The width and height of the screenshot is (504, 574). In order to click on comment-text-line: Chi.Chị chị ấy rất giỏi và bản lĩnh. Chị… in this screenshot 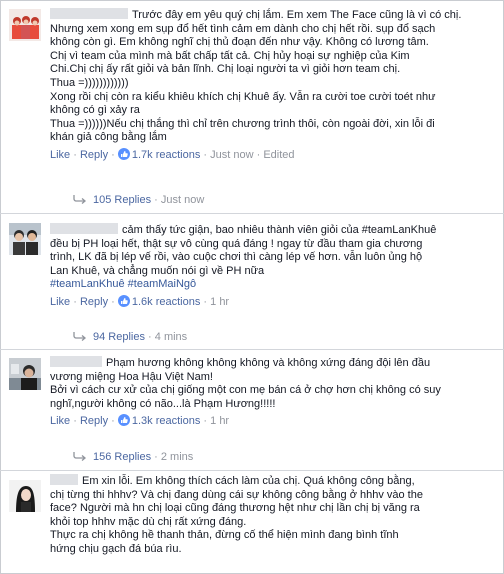, I will do `click(225, 69)`.